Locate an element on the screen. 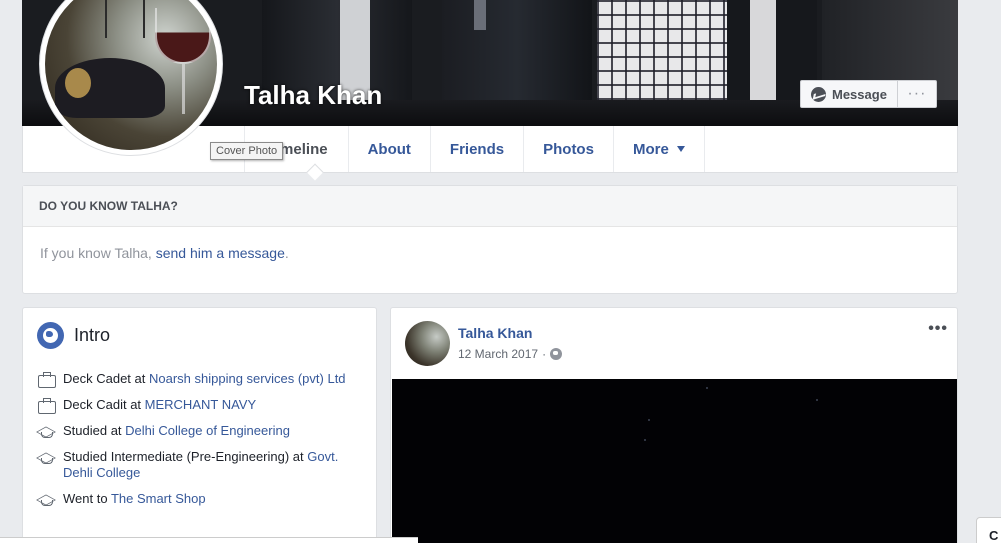 Image resolution: width=1001 pixels, height=543 pixels. cap-badge-figure is located at coordinates (78, 83).